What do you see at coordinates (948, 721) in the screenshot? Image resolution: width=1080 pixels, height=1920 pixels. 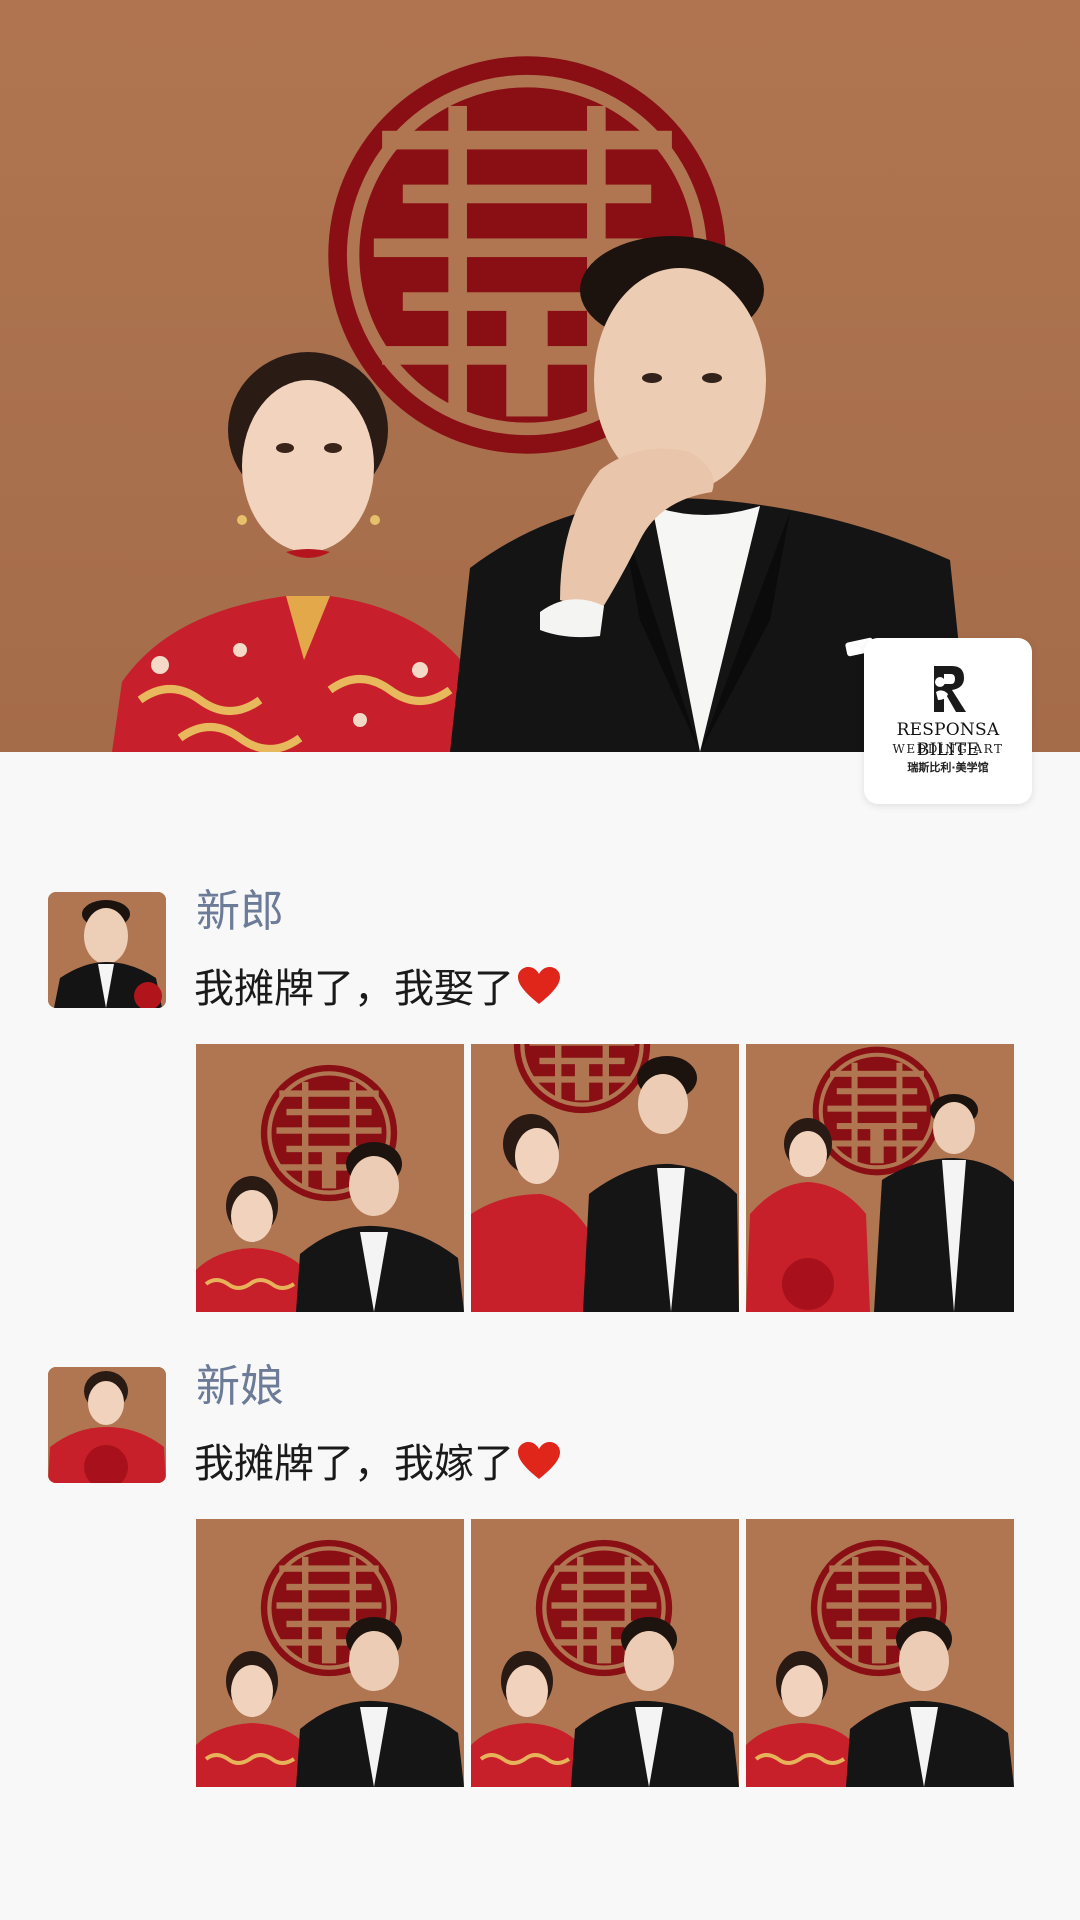 I see `studio-logo-card: RESPONSA BILITE WEDDING ART 瑞斯比利·美学馆` at bounding box center [948, 721].